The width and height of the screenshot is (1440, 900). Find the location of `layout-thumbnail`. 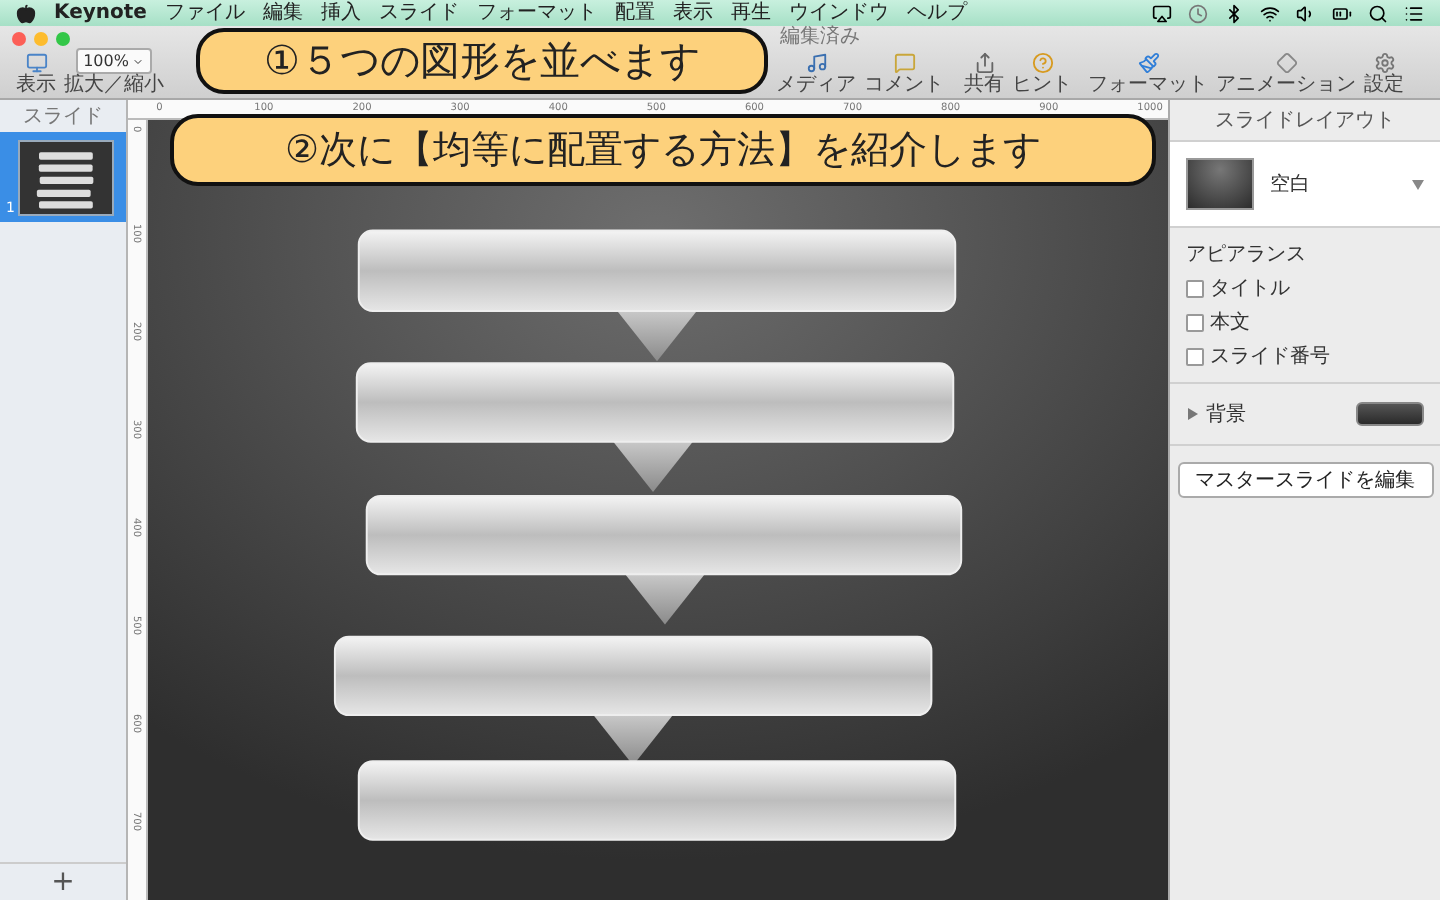

layout-thumbnail is located at coordinates (1220, 184).